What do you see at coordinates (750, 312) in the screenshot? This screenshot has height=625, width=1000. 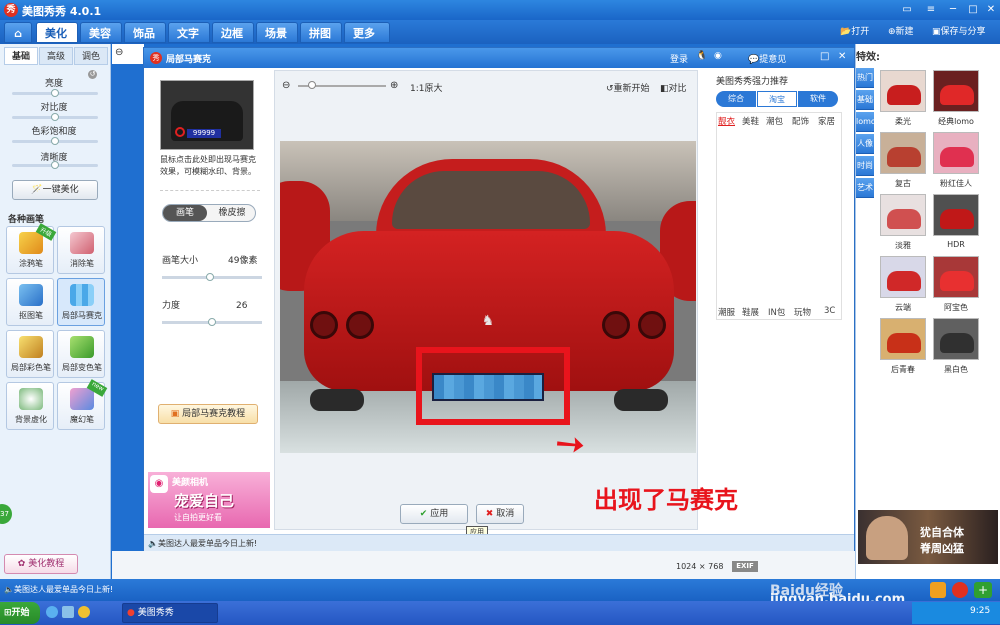 I see `cat-shoe-show: 鞋展` at bounding box center [750, 312].